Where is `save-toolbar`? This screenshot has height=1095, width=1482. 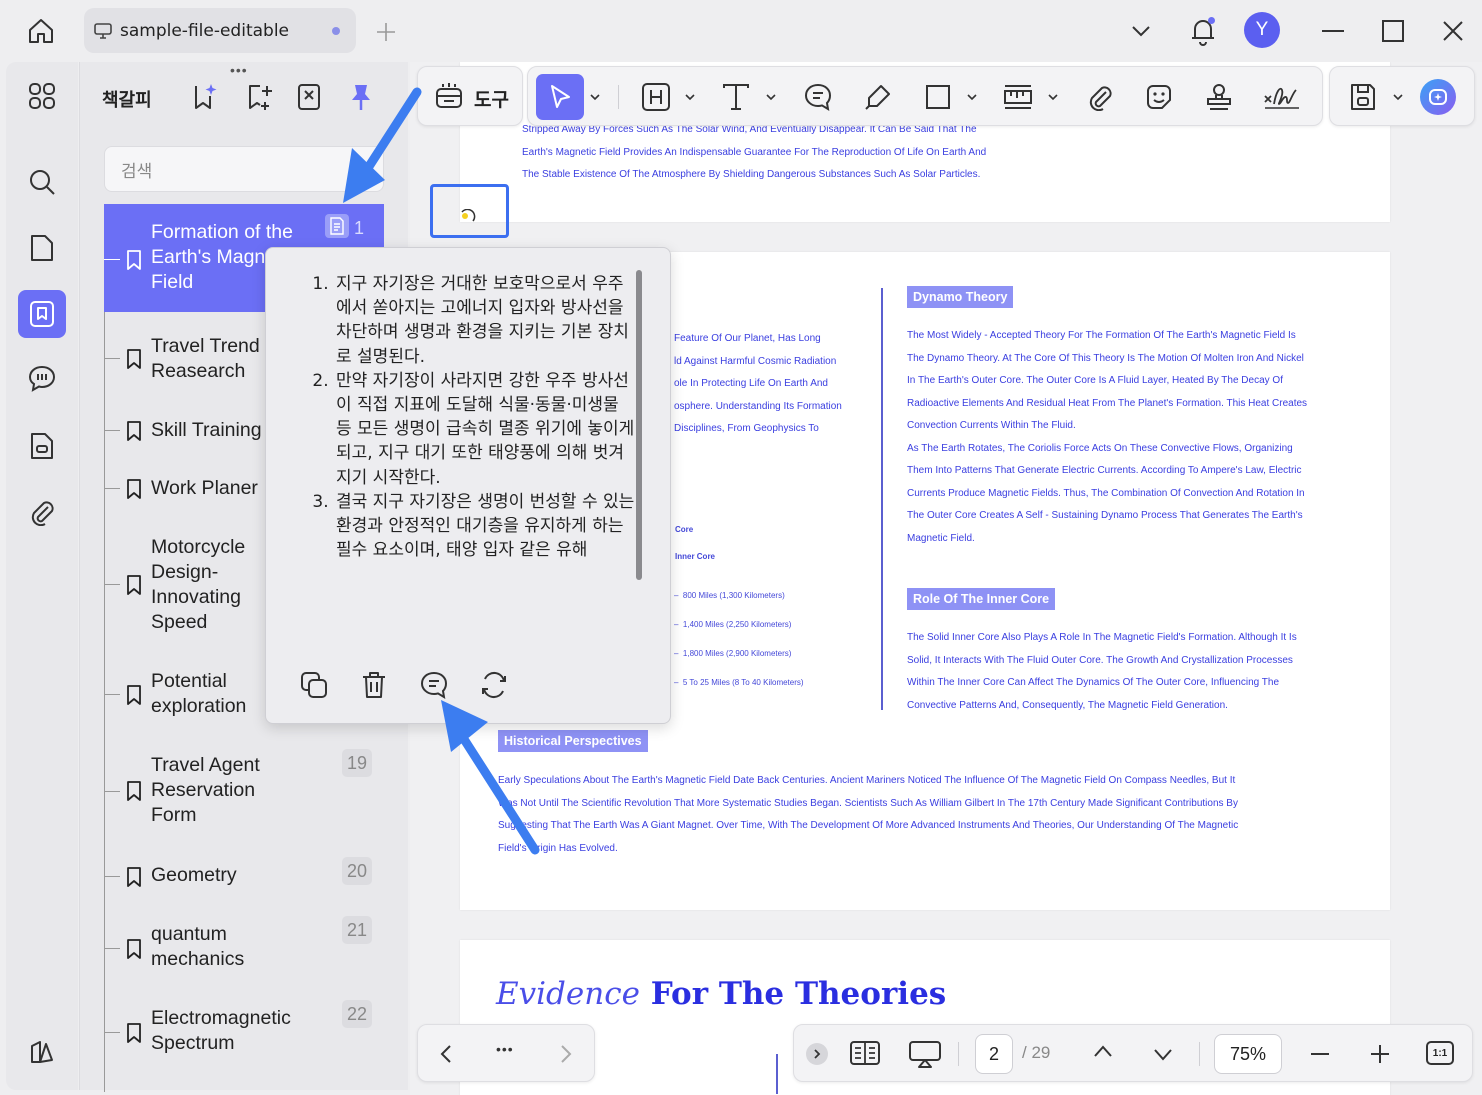
save-toolbar is located at coordinates (1402, 96).